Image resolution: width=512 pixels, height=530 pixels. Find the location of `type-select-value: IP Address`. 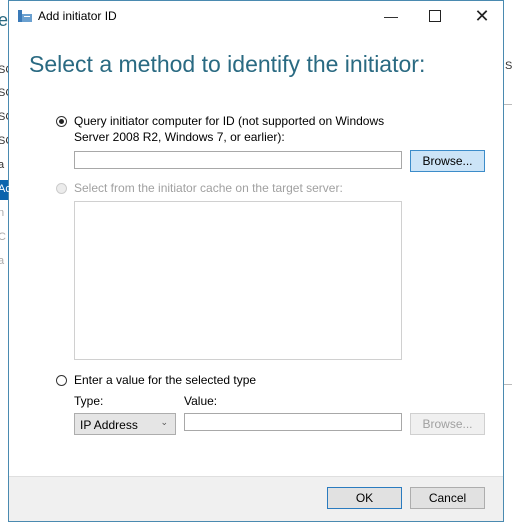

type-select-value: IP Address is located at coordinates (109, 425).